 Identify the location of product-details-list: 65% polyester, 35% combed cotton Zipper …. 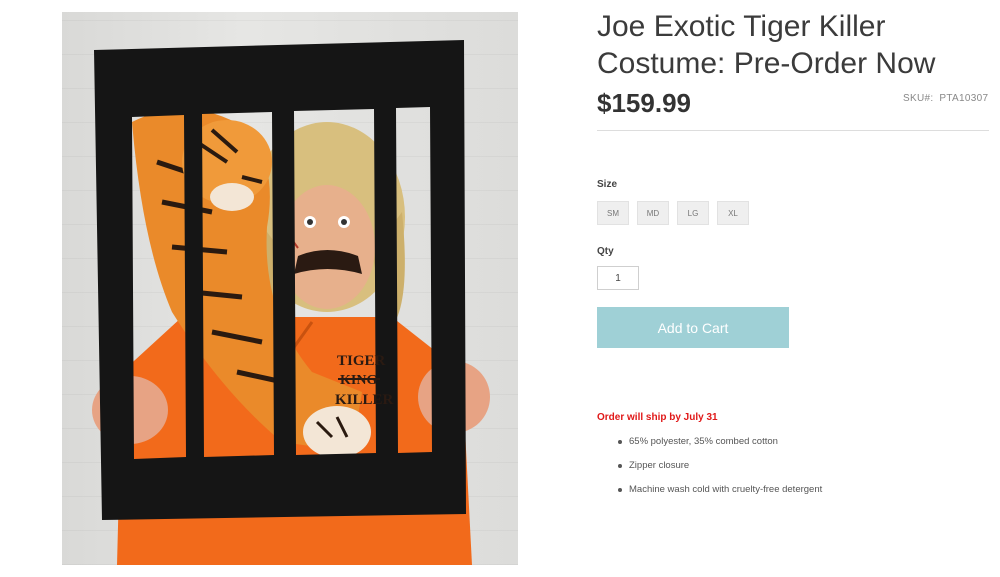
(709, 472).